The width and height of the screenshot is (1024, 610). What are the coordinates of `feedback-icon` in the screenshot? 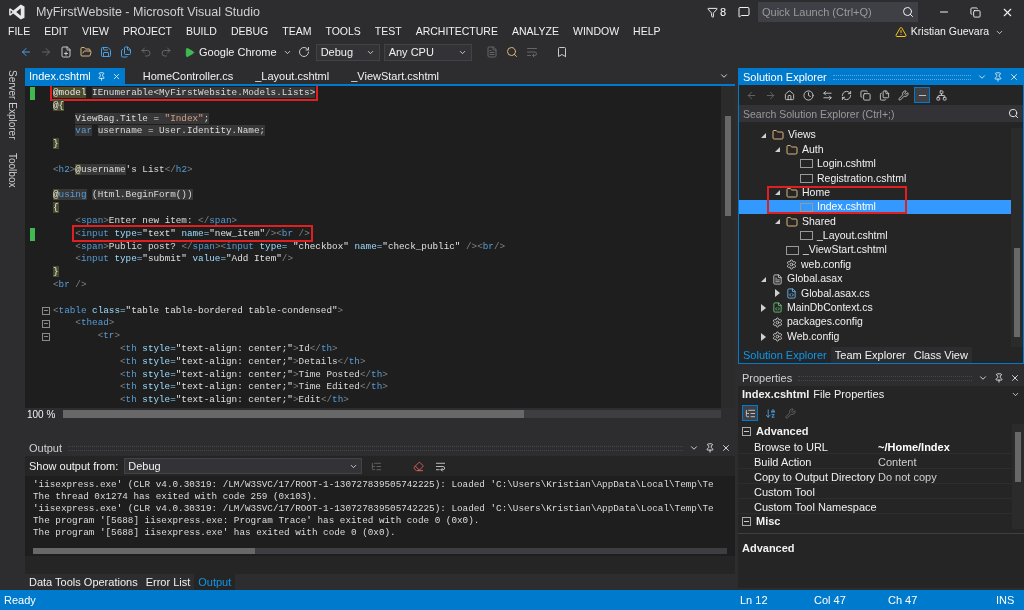 It's located at (744, 12).